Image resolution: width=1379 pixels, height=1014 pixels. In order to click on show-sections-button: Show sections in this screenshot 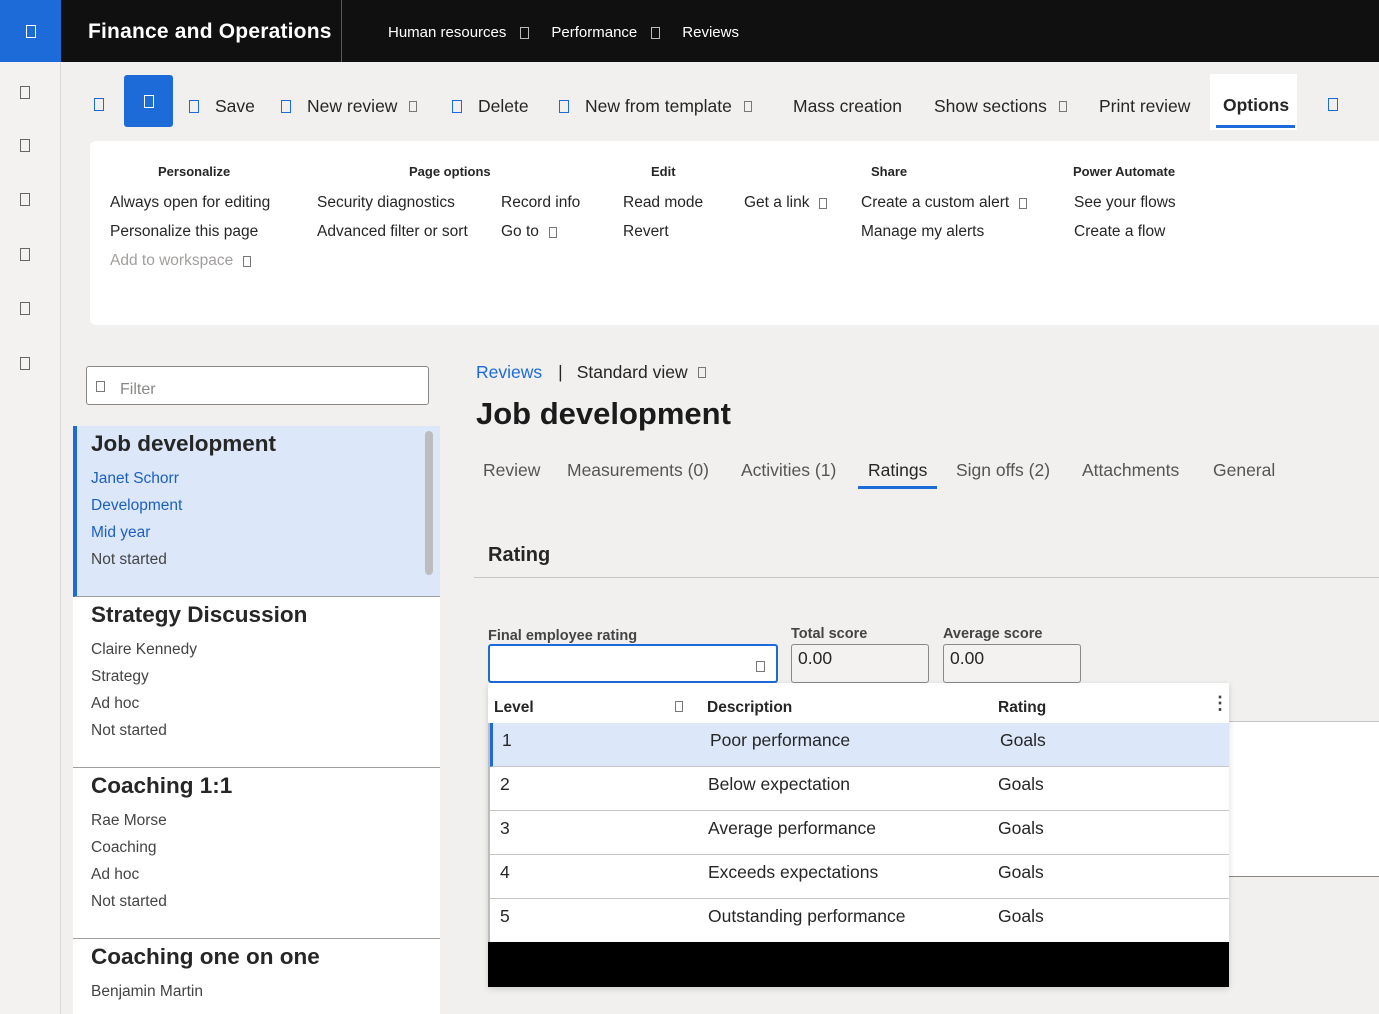, I will do `click(1008, 106)`.